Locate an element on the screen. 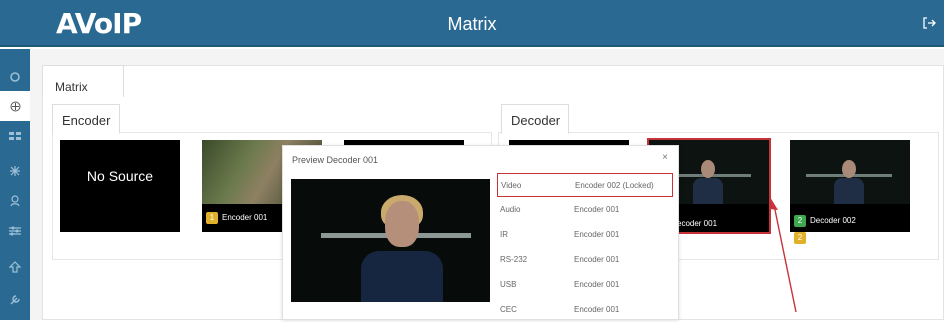  row-value: Encoder 002 (Locked) is located at coordinates (614, 185).